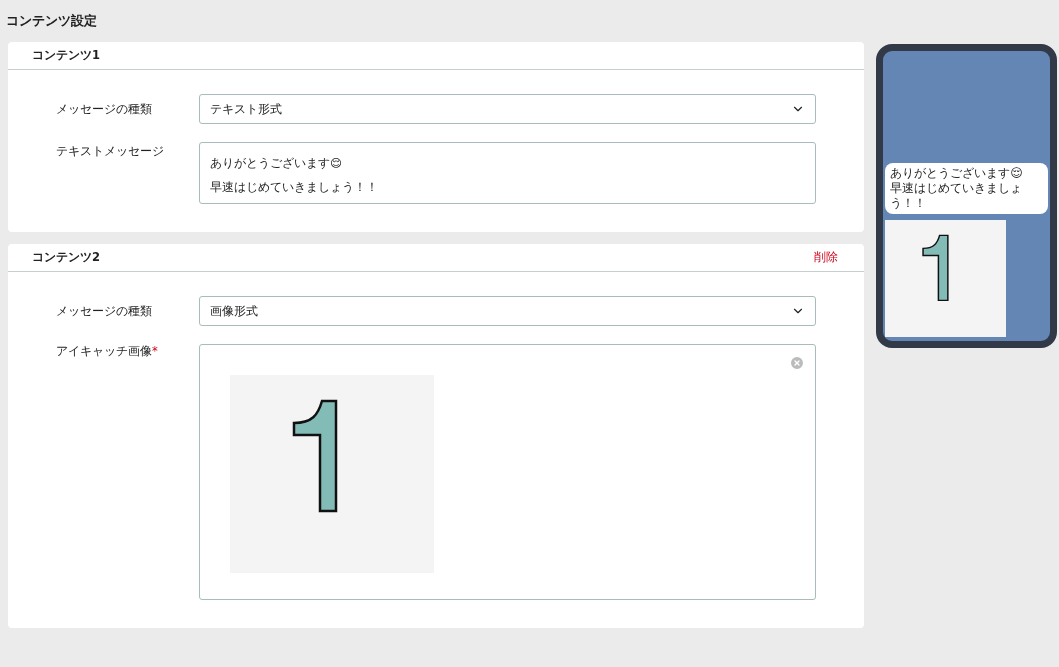  What do you see at coordinates (508, 311) in the screenshot?
I see `message-type-select: 画像形式` at bounding box center [508, 311].